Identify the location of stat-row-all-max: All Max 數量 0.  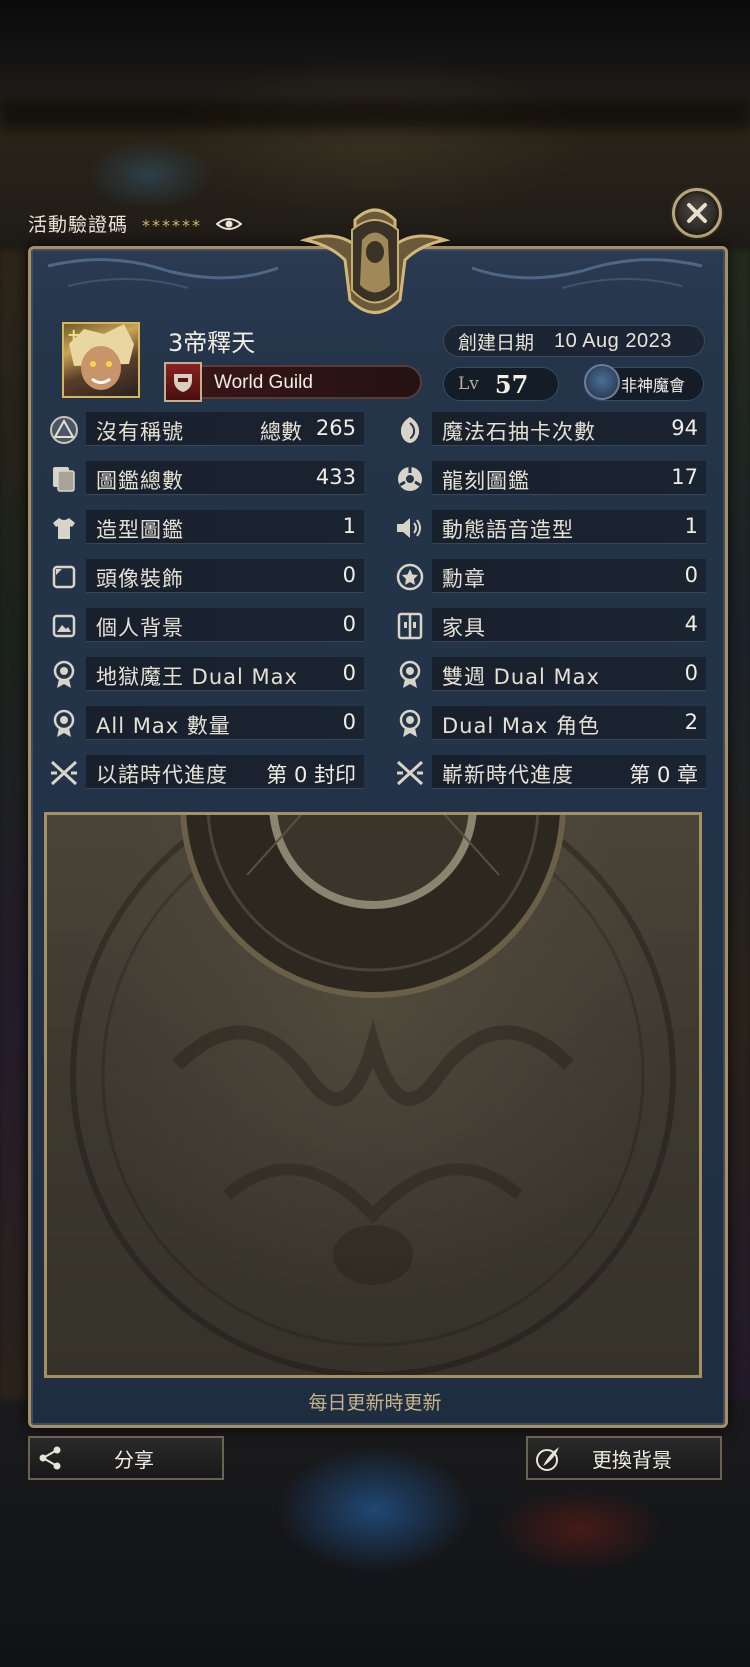
(206, 724).